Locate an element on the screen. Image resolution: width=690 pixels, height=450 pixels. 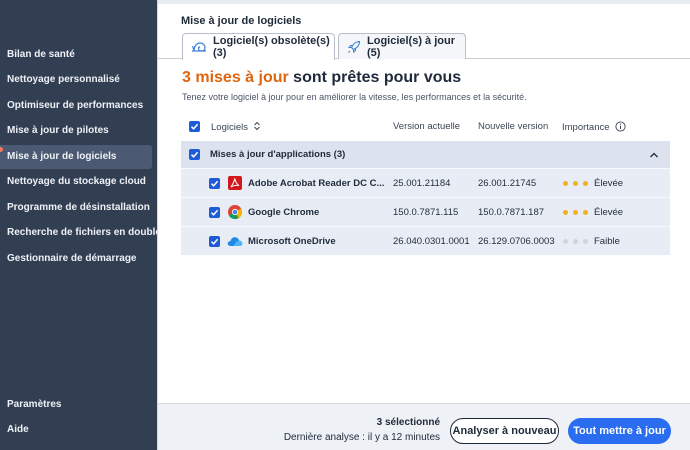
sidebar-item-duplicate-finder: Recherche de fichiers en double is located at coordinates (80, 233).